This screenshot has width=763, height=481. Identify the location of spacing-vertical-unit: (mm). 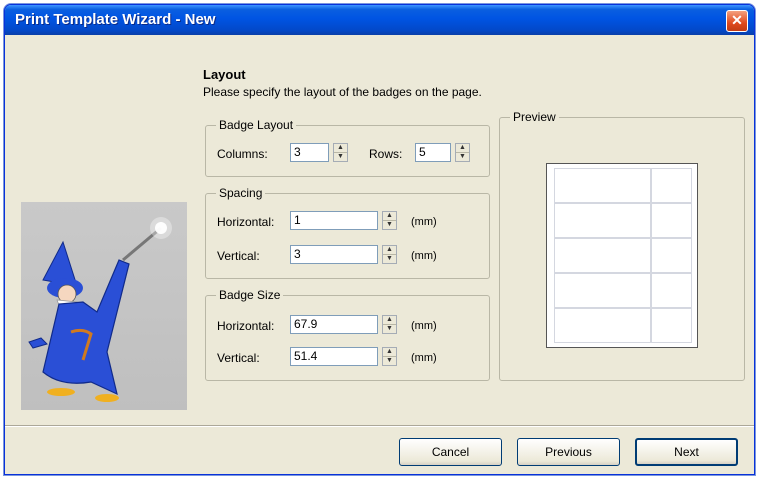
(424, 256).